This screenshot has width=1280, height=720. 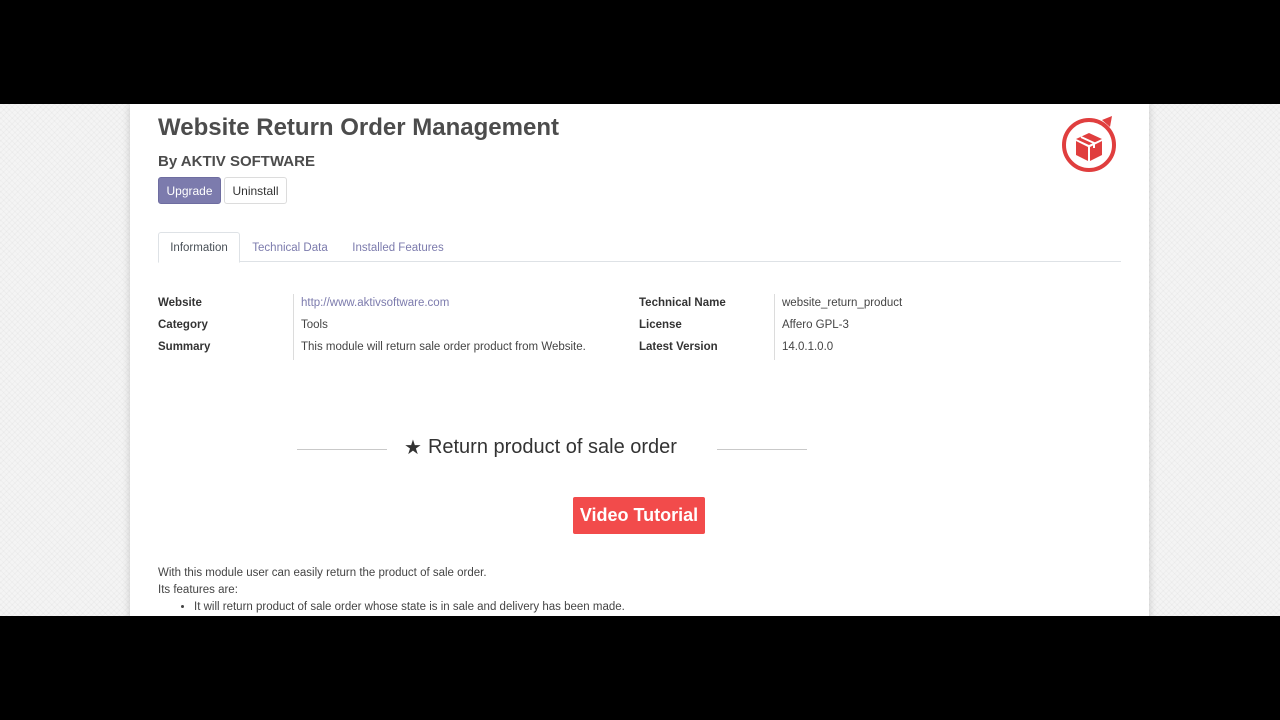 I want to click on field-label: Technical Name, so click(x=682, y=303).